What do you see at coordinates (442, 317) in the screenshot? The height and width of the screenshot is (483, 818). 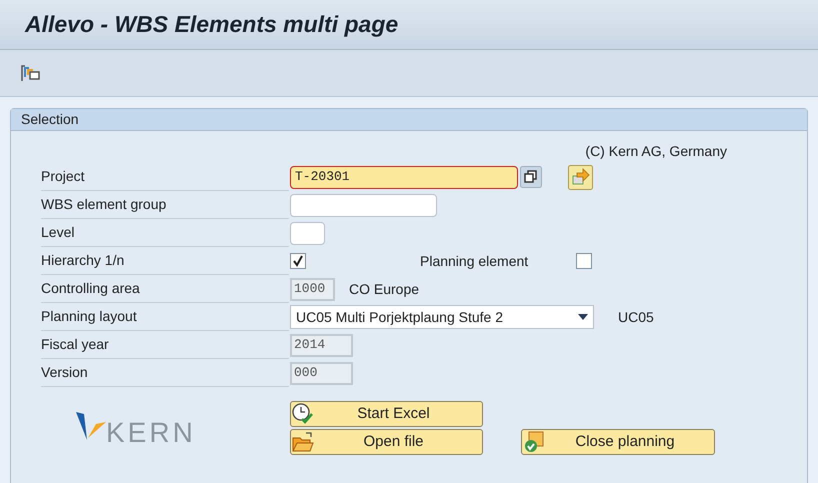 I see `dropdown-field: UC05 Multi Porjektplaung Stufe 2` at bounding box center [442, 317].